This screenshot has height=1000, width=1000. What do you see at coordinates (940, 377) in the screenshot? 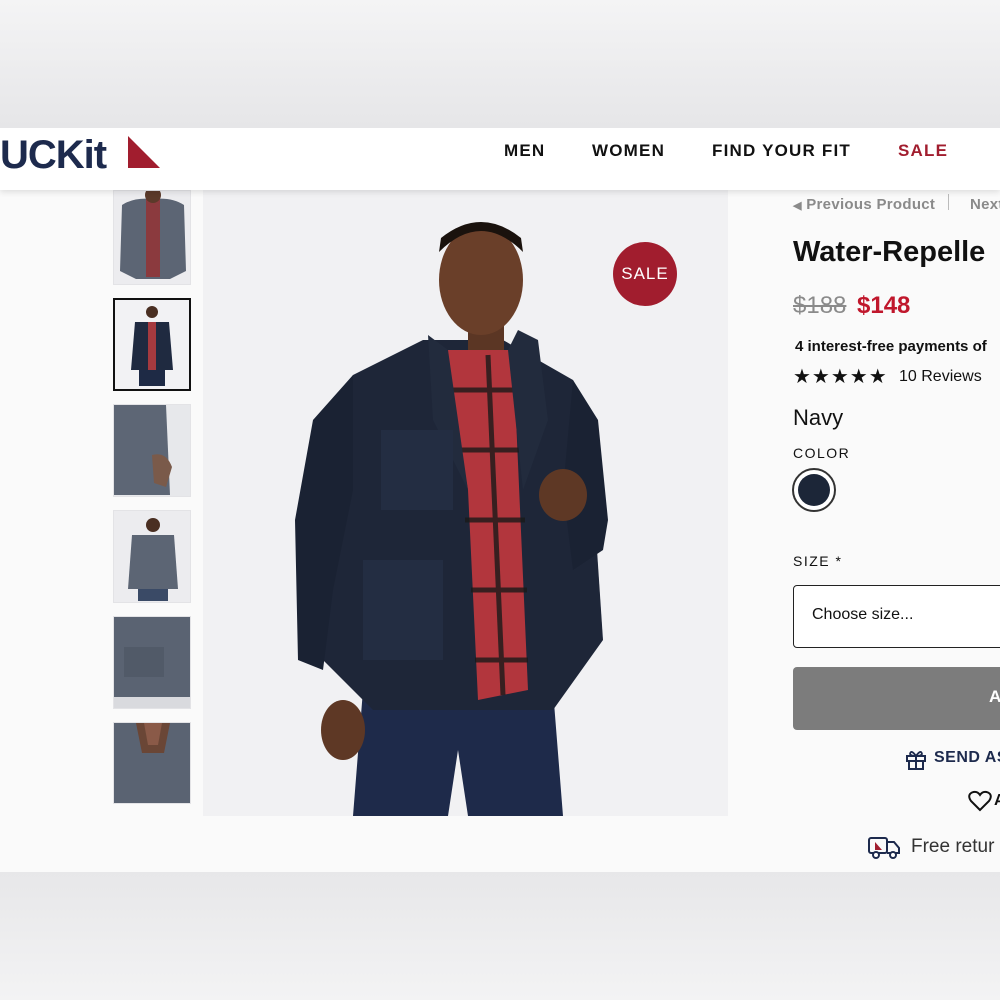
I see `reviews-link: 10 Reviews` at bounding box center [940, 377].